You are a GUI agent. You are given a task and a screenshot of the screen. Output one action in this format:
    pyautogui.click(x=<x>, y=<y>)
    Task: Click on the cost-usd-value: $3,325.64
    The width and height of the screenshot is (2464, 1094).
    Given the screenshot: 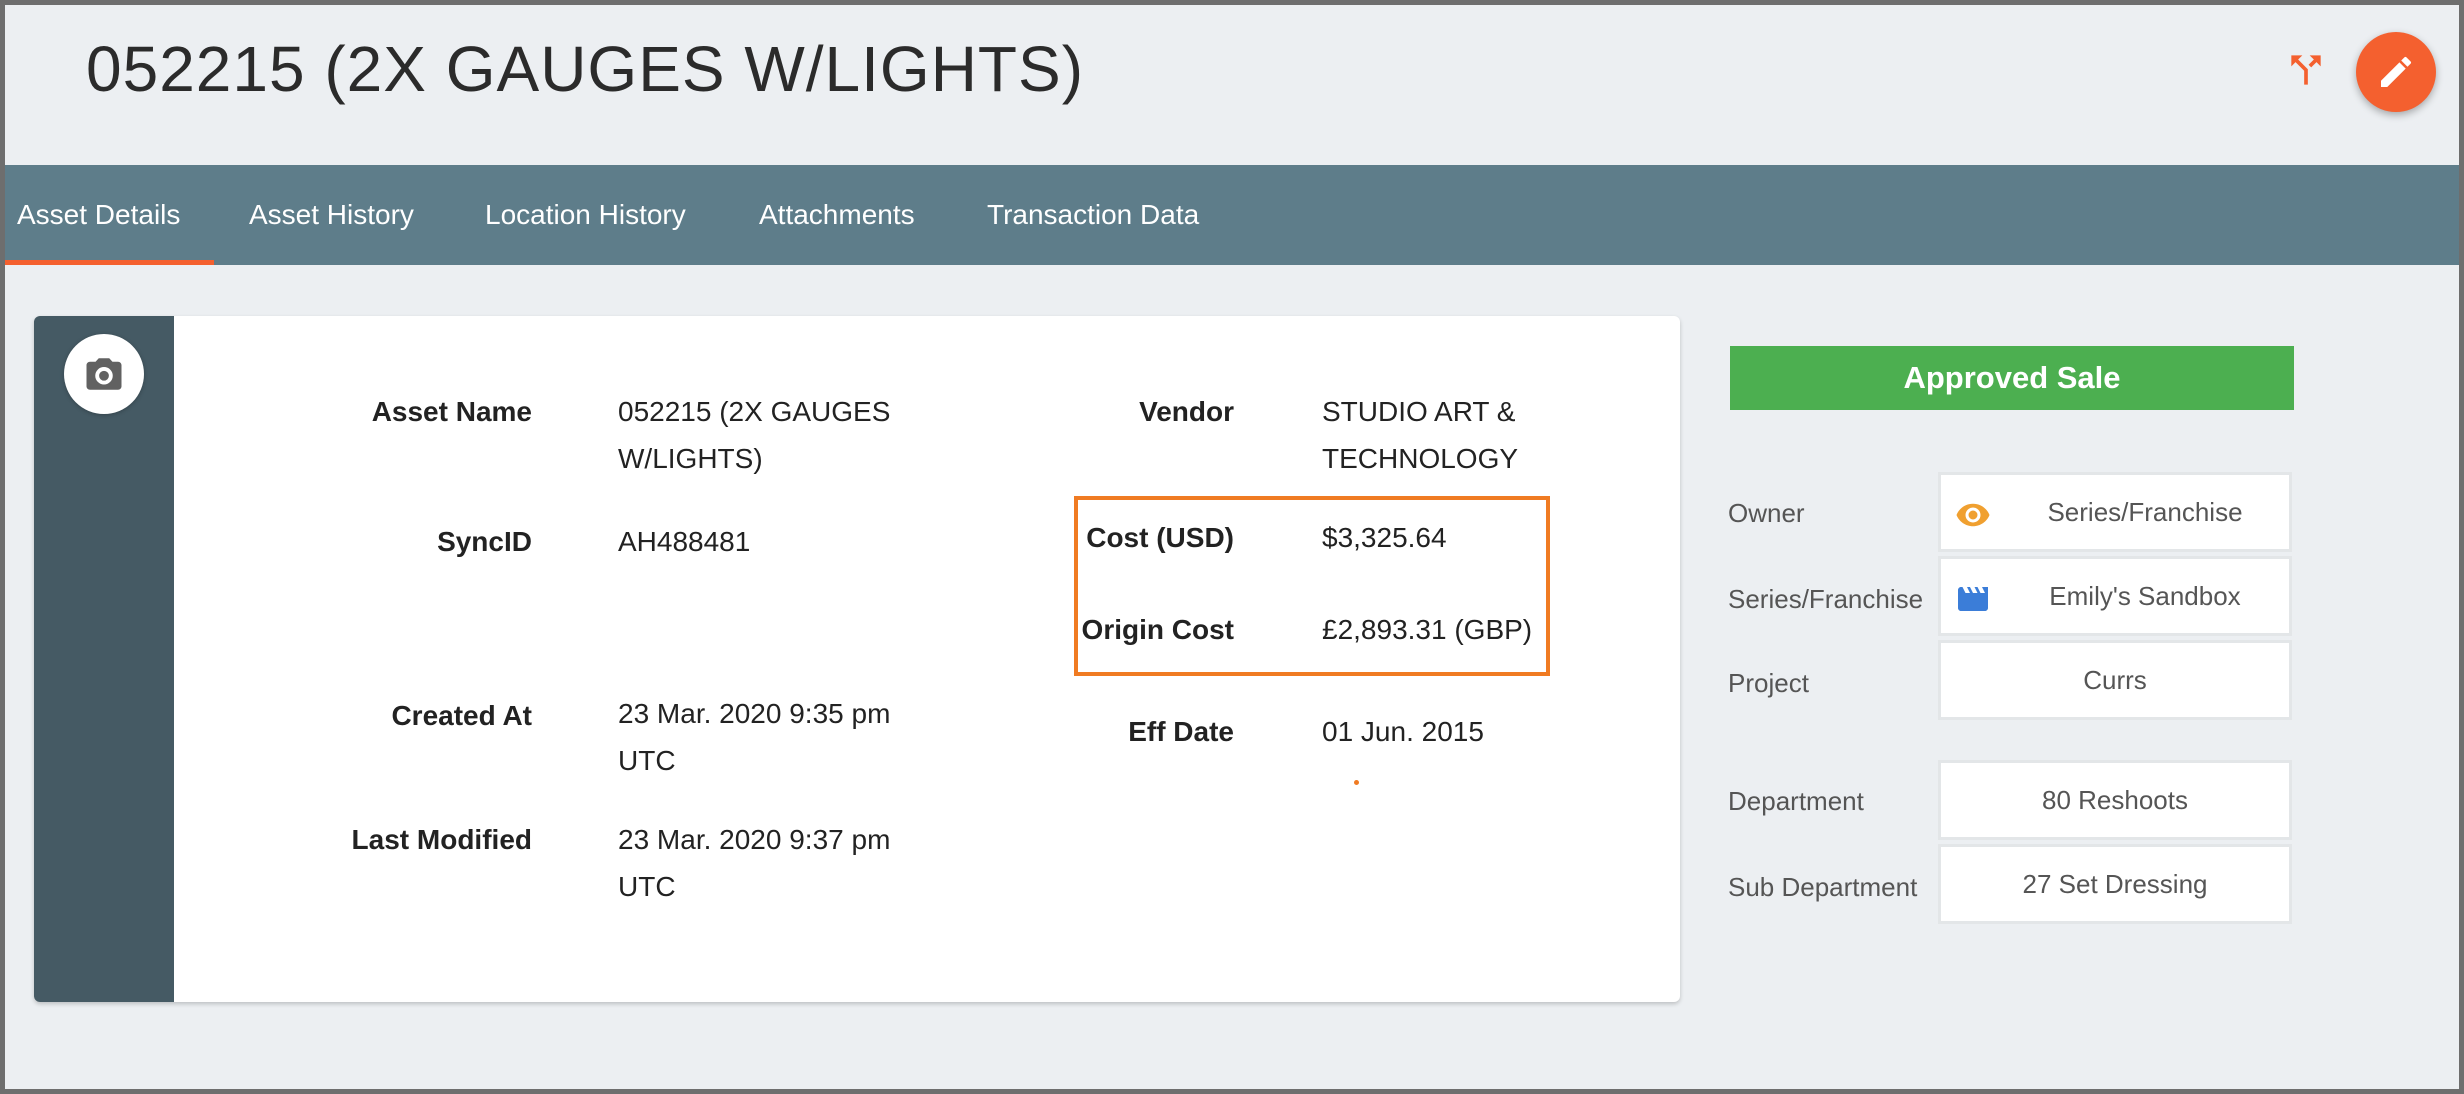 What is the action you would take?
    pyautogui.click(x=1384, y=537)
    